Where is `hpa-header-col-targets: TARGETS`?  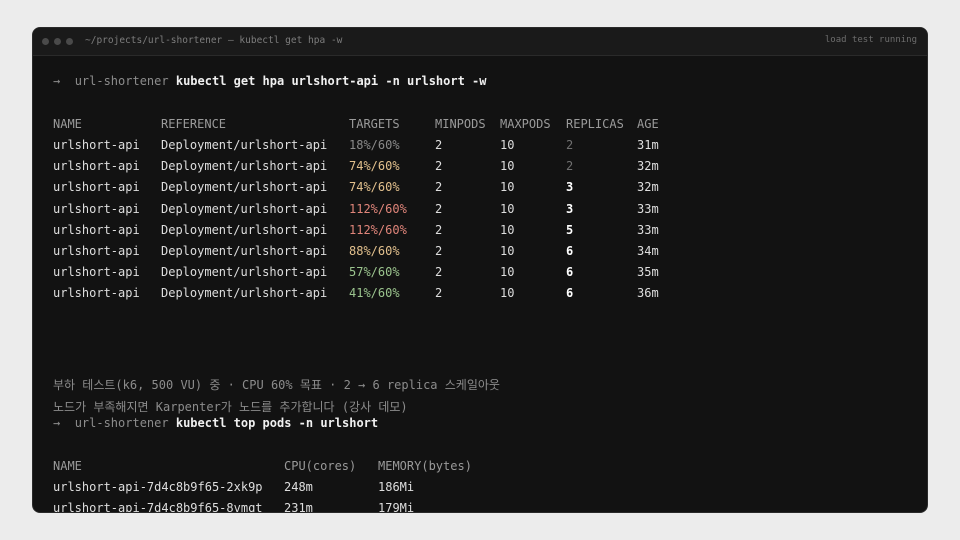 hpa-header-col-targets: TARGETS is located at coordinates (374, 124).